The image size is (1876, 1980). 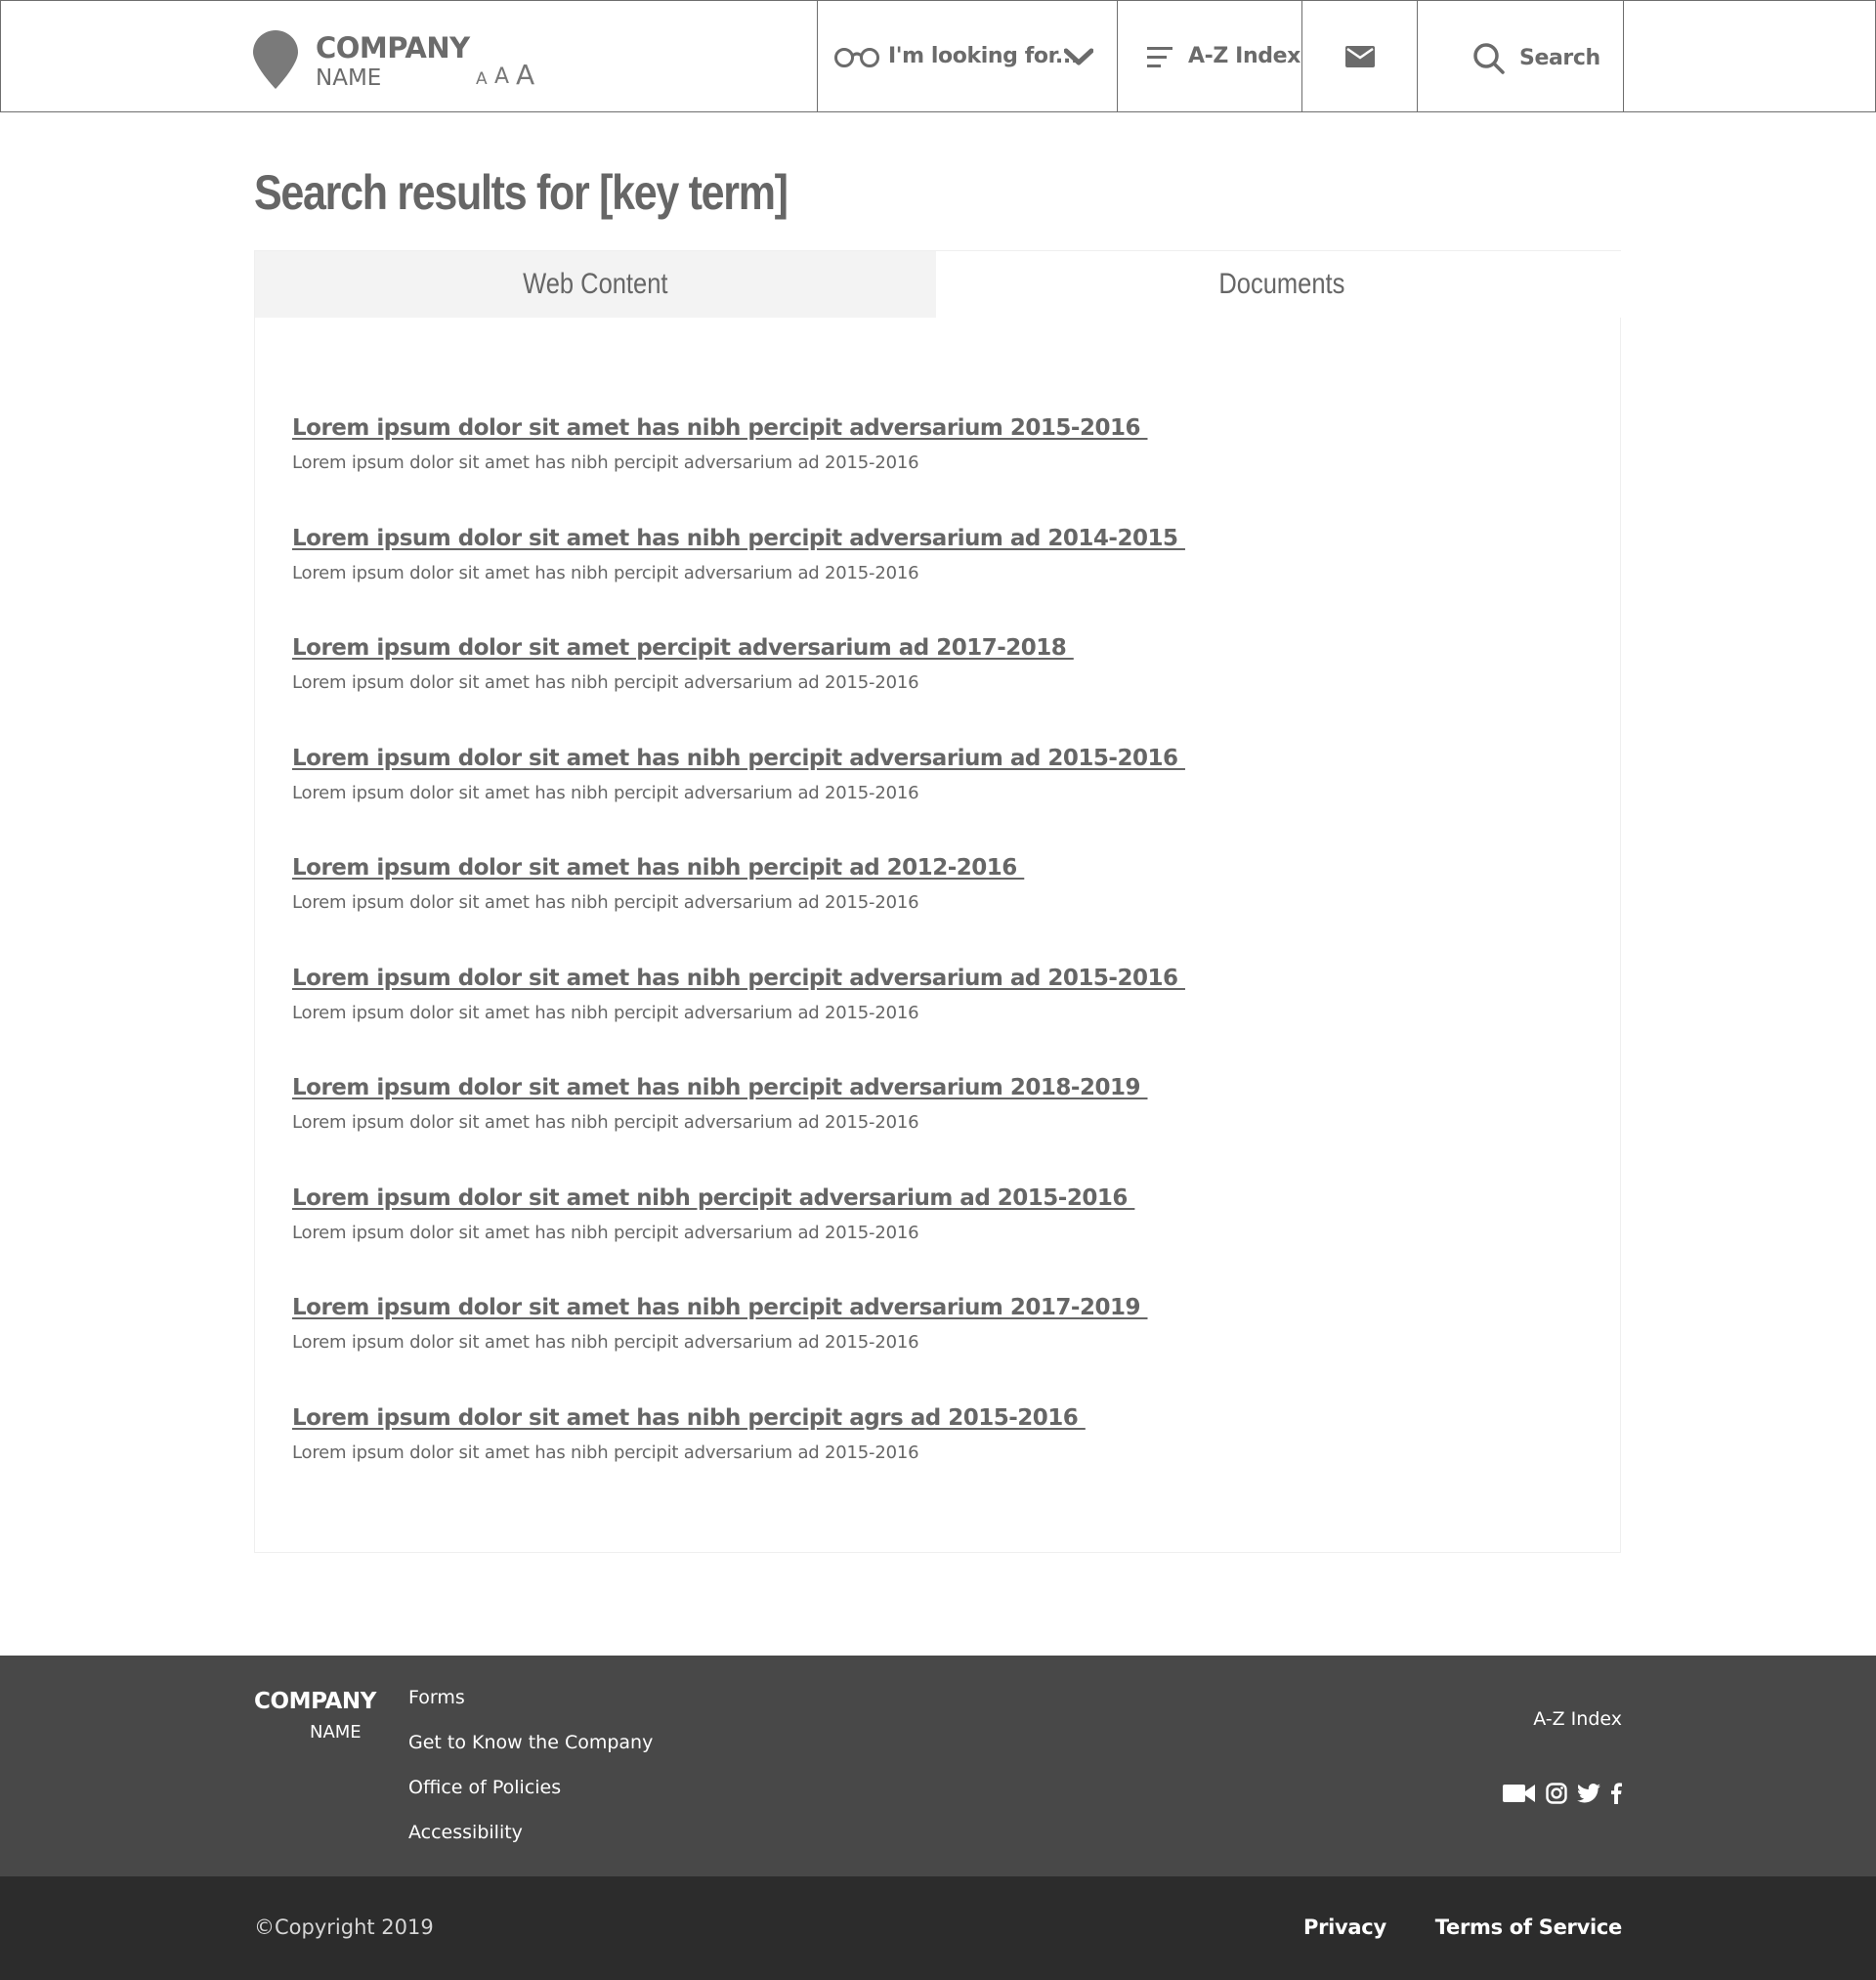 I want to click on mail-button, so click(x=1359, y=56).